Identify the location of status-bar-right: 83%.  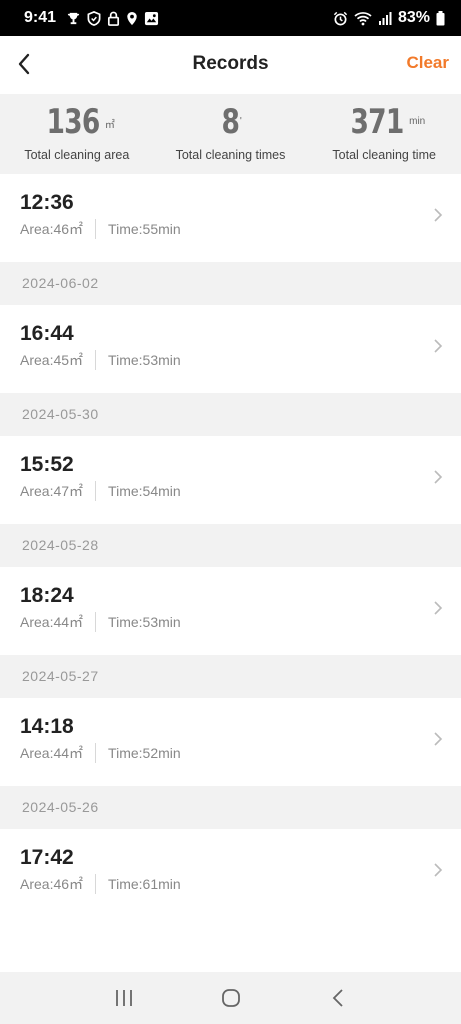
(389, 18).